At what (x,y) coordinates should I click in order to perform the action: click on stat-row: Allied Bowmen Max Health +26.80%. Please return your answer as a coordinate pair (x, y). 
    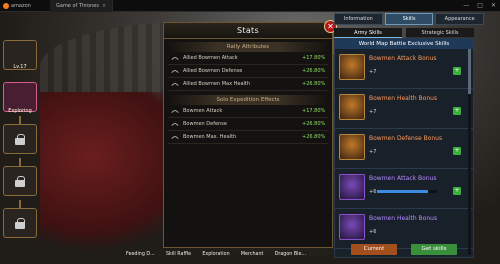
    Looking at the image, I should click on (248, 84).